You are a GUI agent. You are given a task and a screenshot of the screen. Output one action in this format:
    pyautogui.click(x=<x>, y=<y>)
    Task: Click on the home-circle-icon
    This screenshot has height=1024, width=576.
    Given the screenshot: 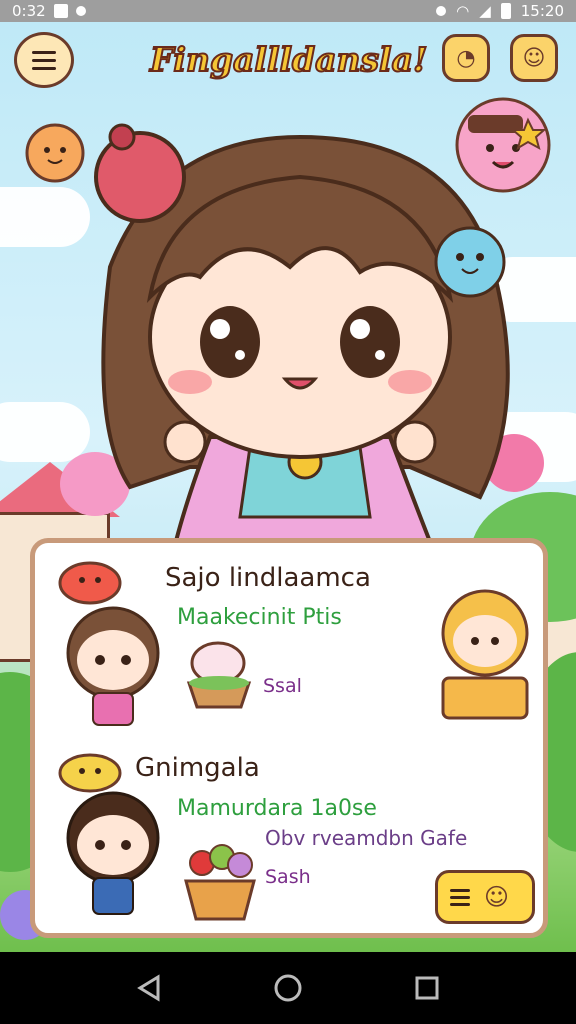 What is the action you would take?
    pyautogui.click(x=288, y=988)
    